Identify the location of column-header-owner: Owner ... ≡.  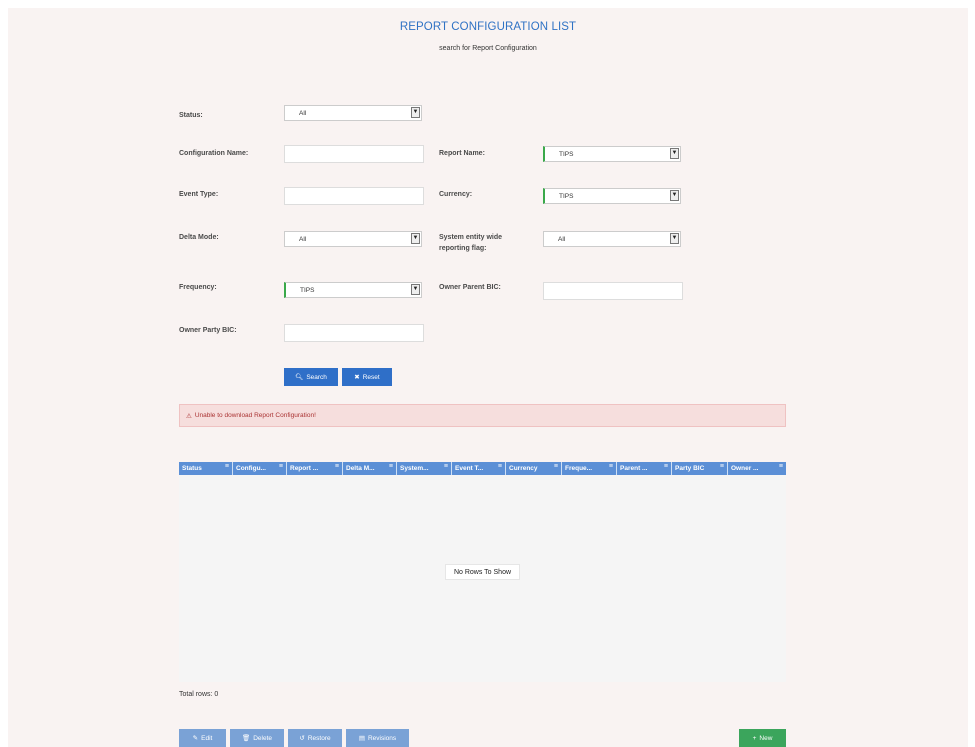
(757, 468).